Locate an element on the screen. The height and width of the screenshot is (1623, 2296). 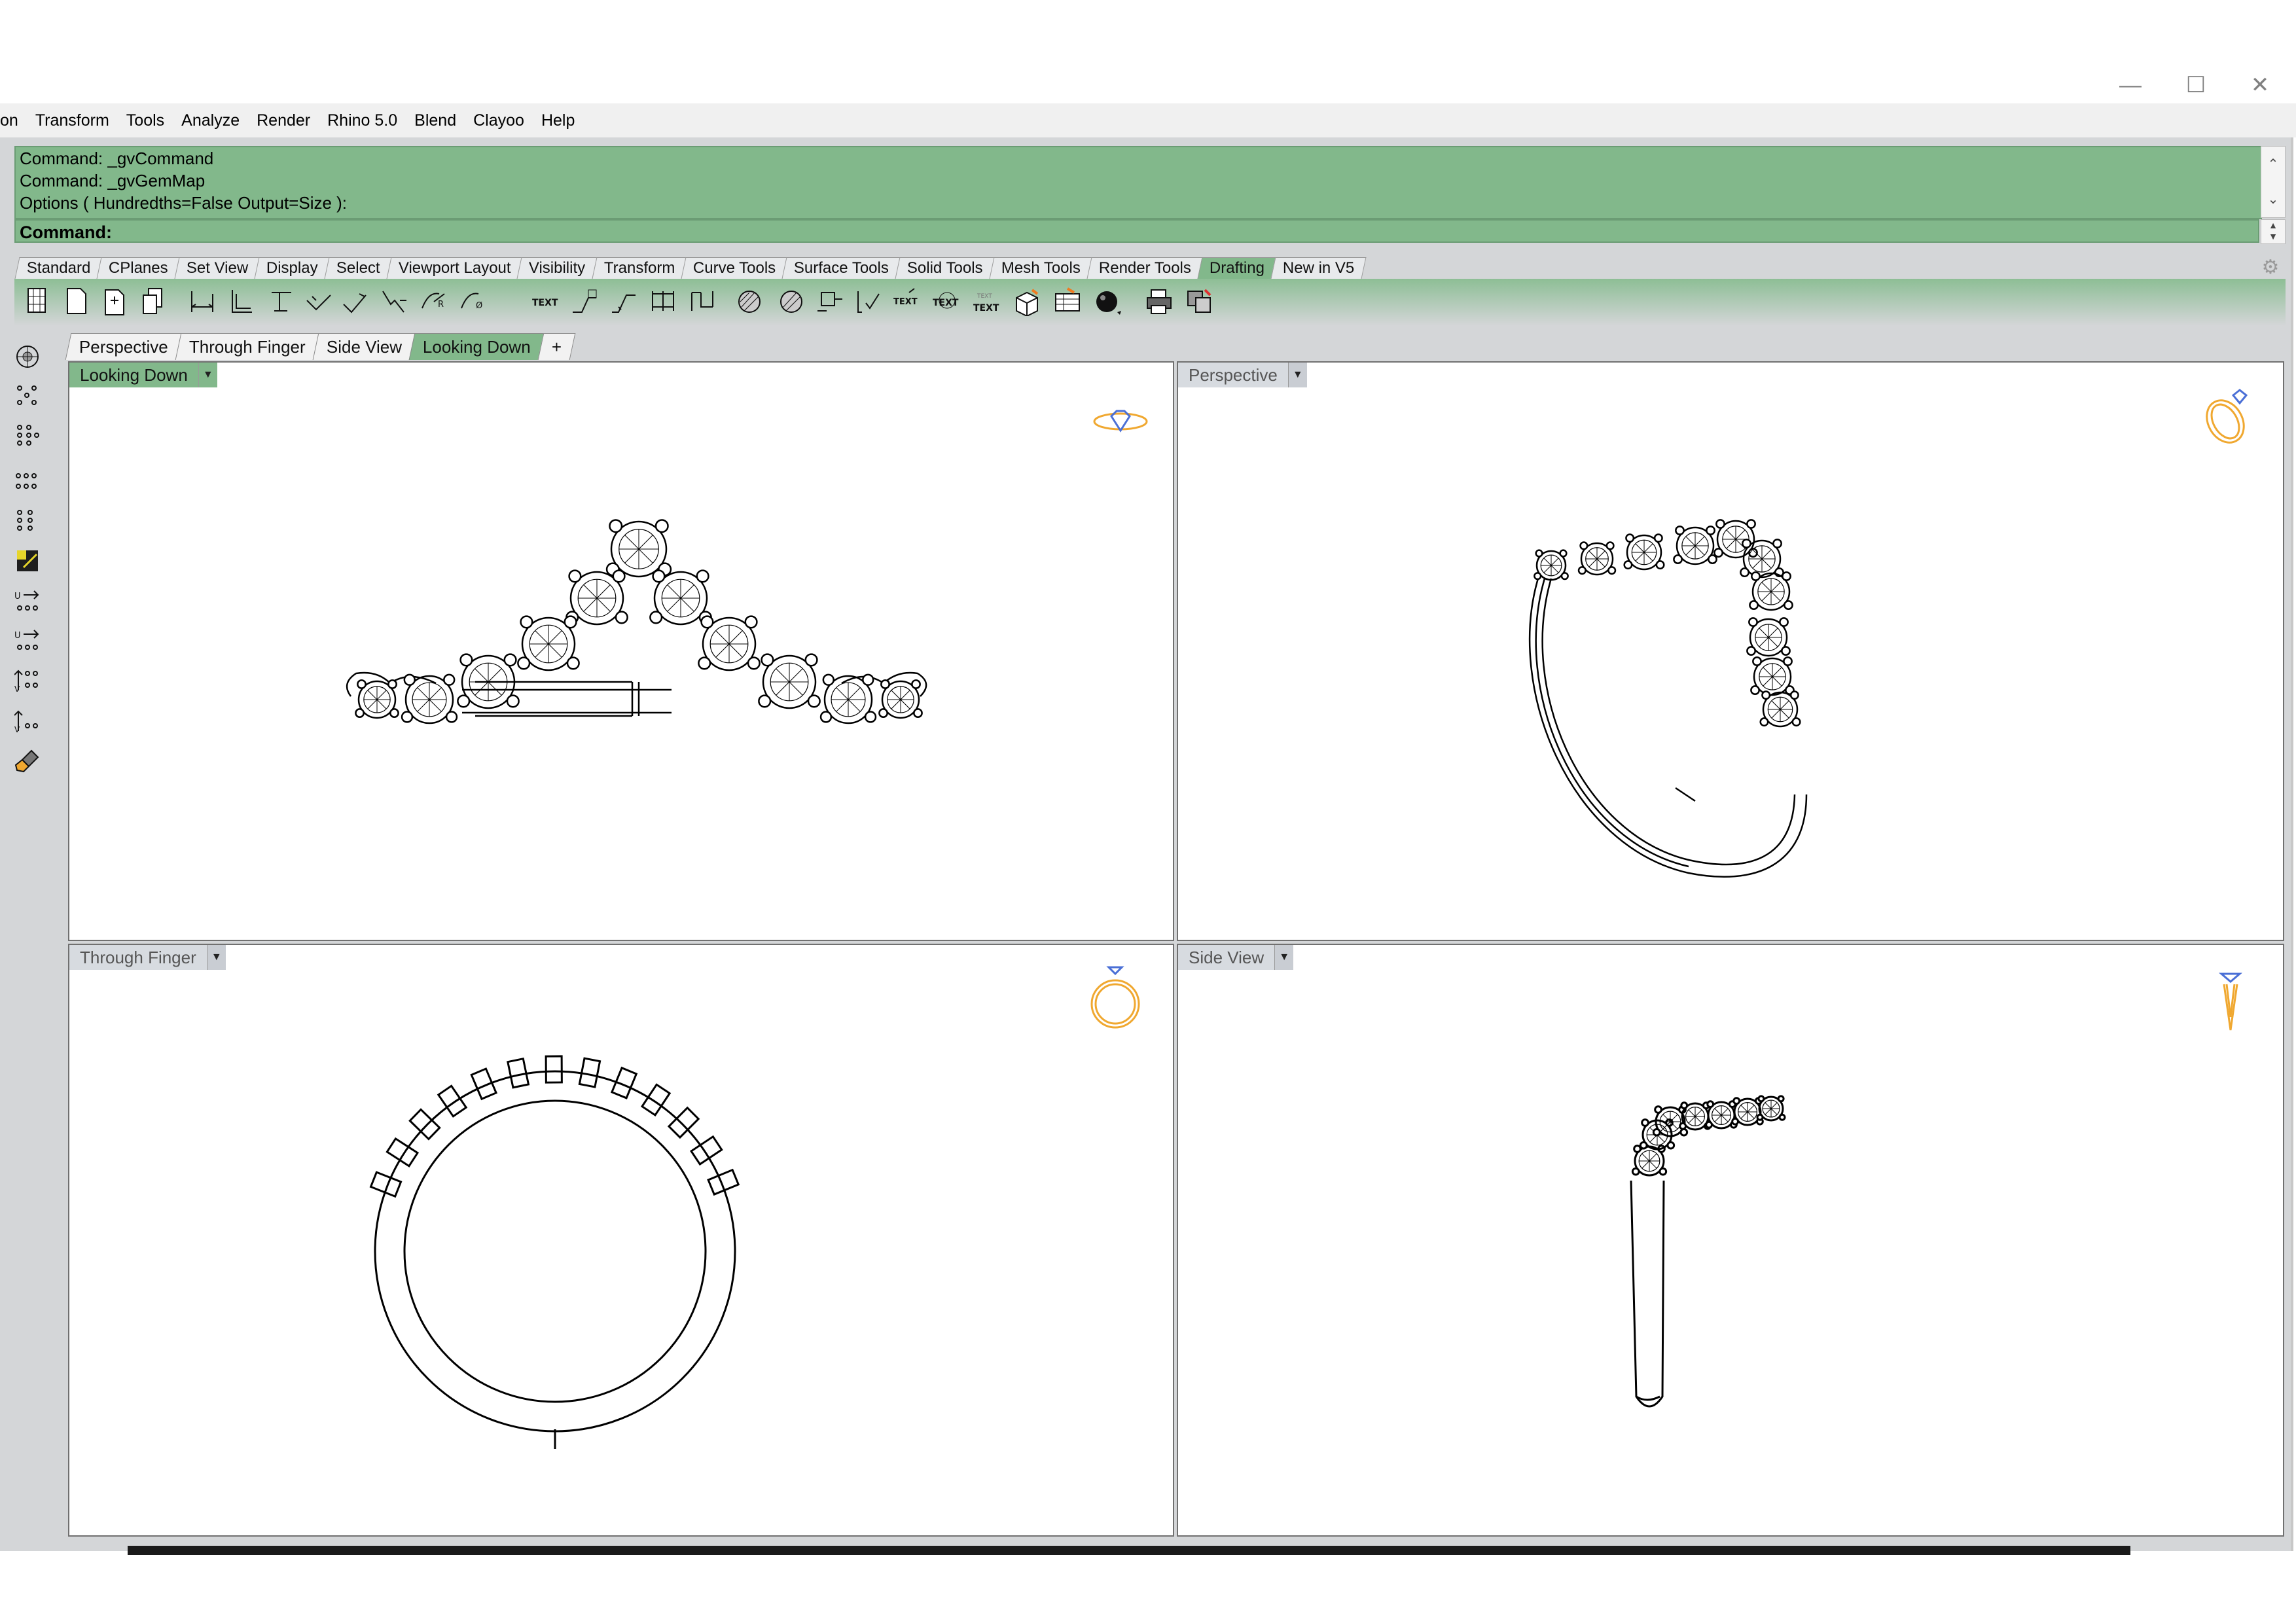
command-spinner: ▲ ▼ is located at coordinates (2273, 232).